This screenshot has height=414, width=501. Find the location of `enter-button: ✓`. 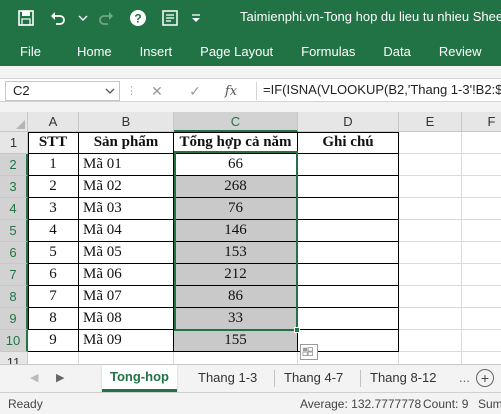

enter-button: ✓ is located at coordinates (195, 91).